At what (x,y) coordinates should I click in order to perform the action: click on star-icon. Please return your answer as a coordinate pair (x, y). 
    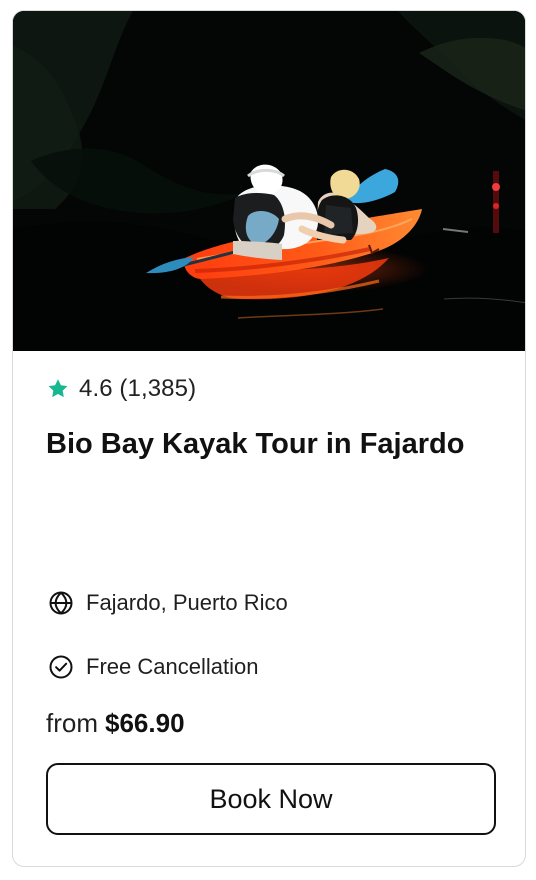
    Looking at the image, I should click on (58, 389).